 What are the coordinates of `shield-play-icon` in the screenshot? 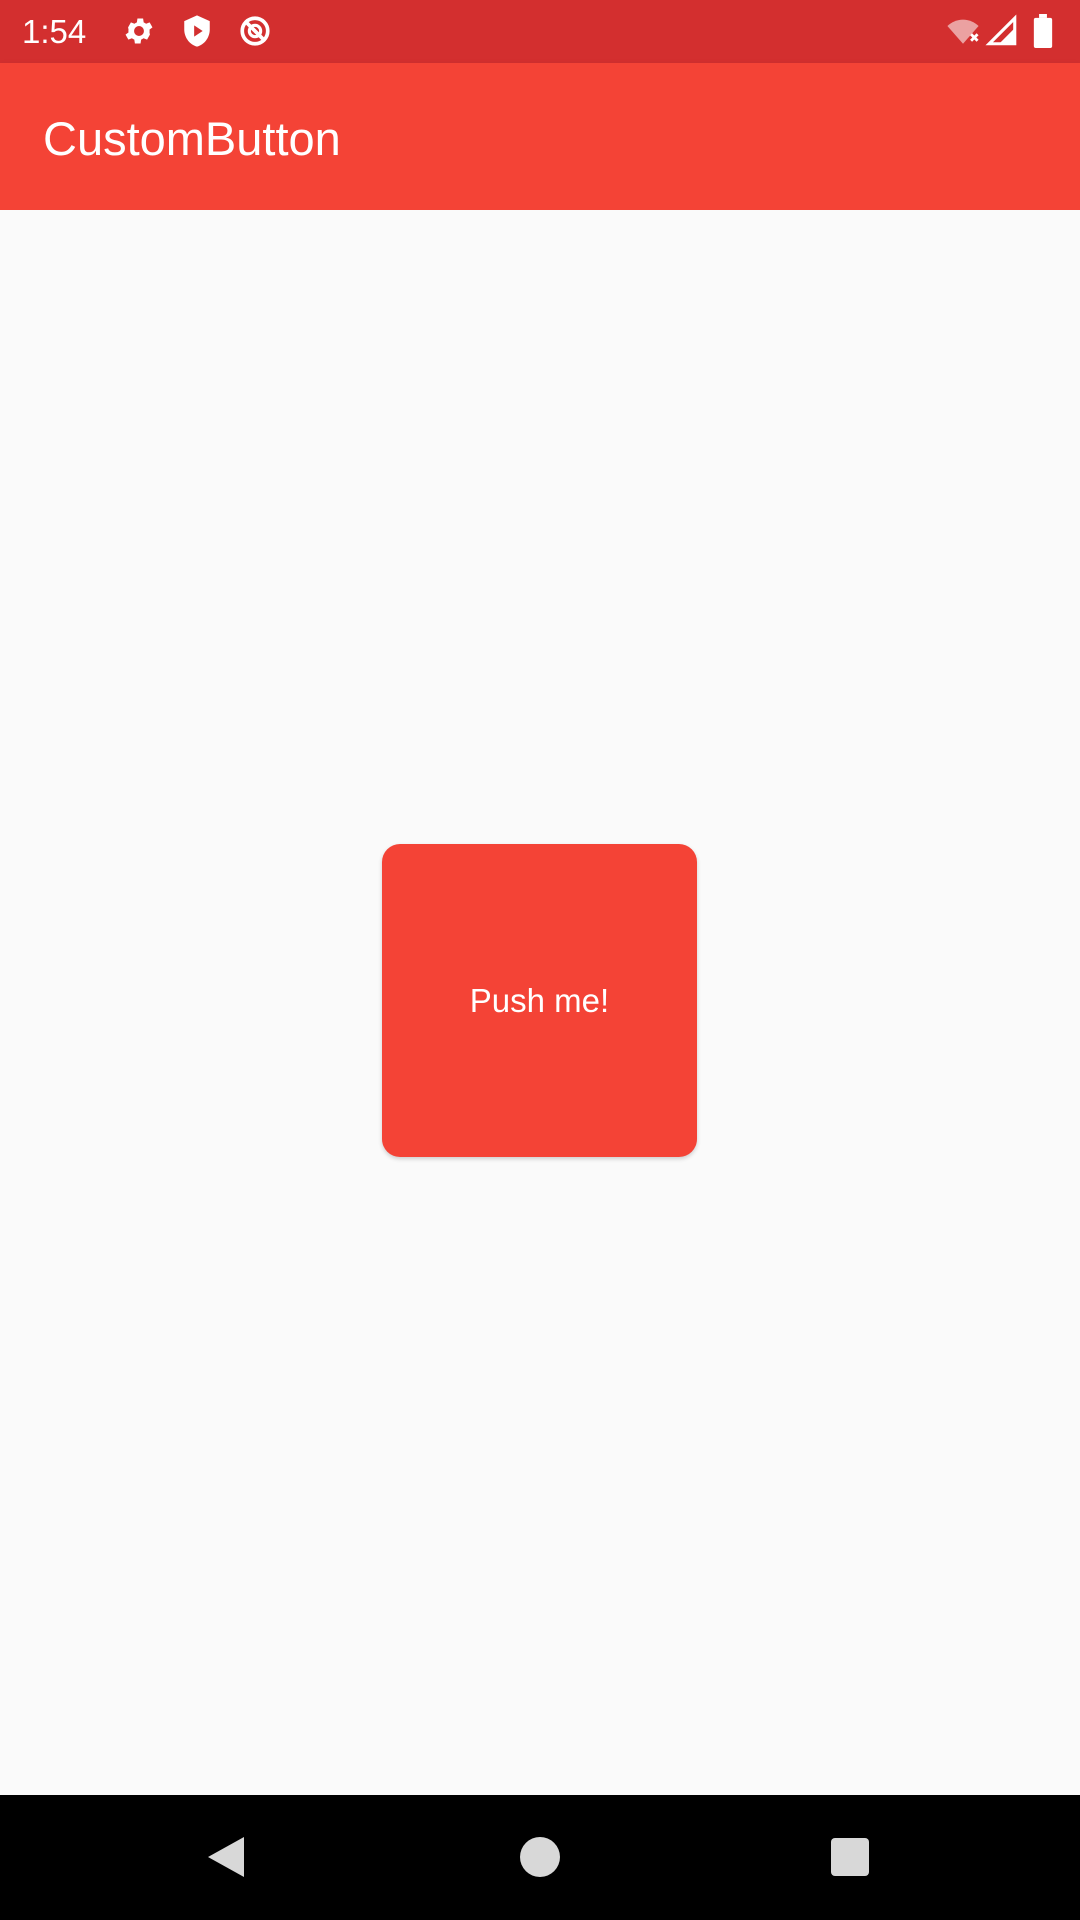 It's located at (197, 31).